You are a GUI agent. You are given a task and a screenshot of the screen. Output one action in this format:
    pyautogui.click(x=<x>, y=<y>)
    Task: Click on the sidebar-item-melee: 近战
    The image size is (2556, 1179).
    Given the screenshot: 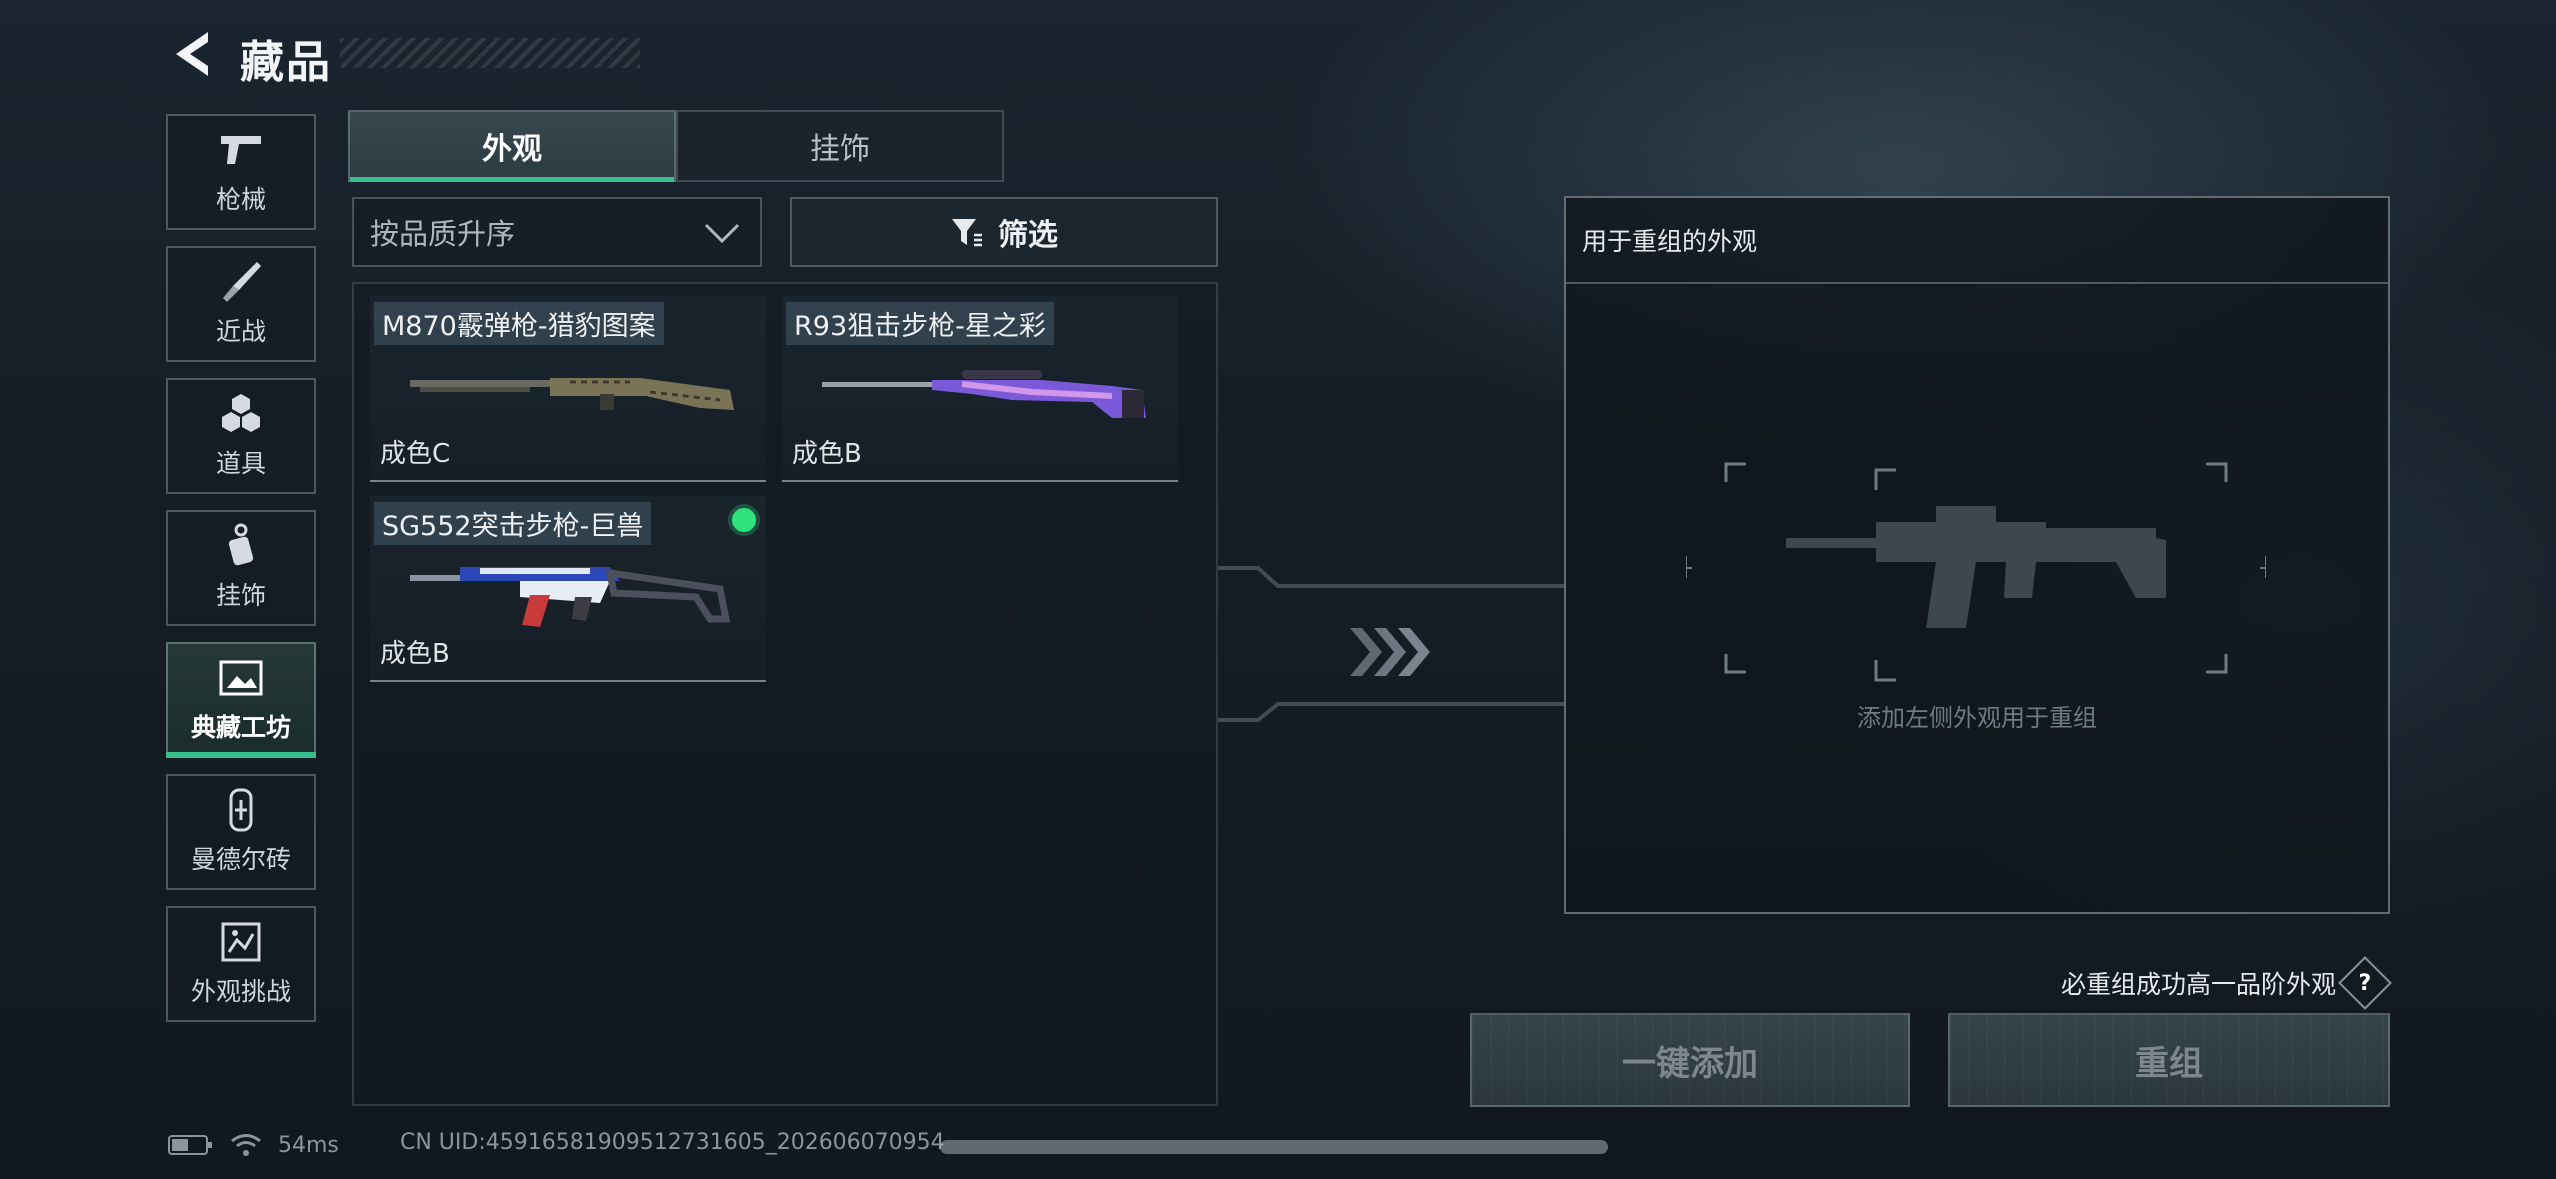 What is the action you would take?
    pyautogui.click(x=241, y=304)
    